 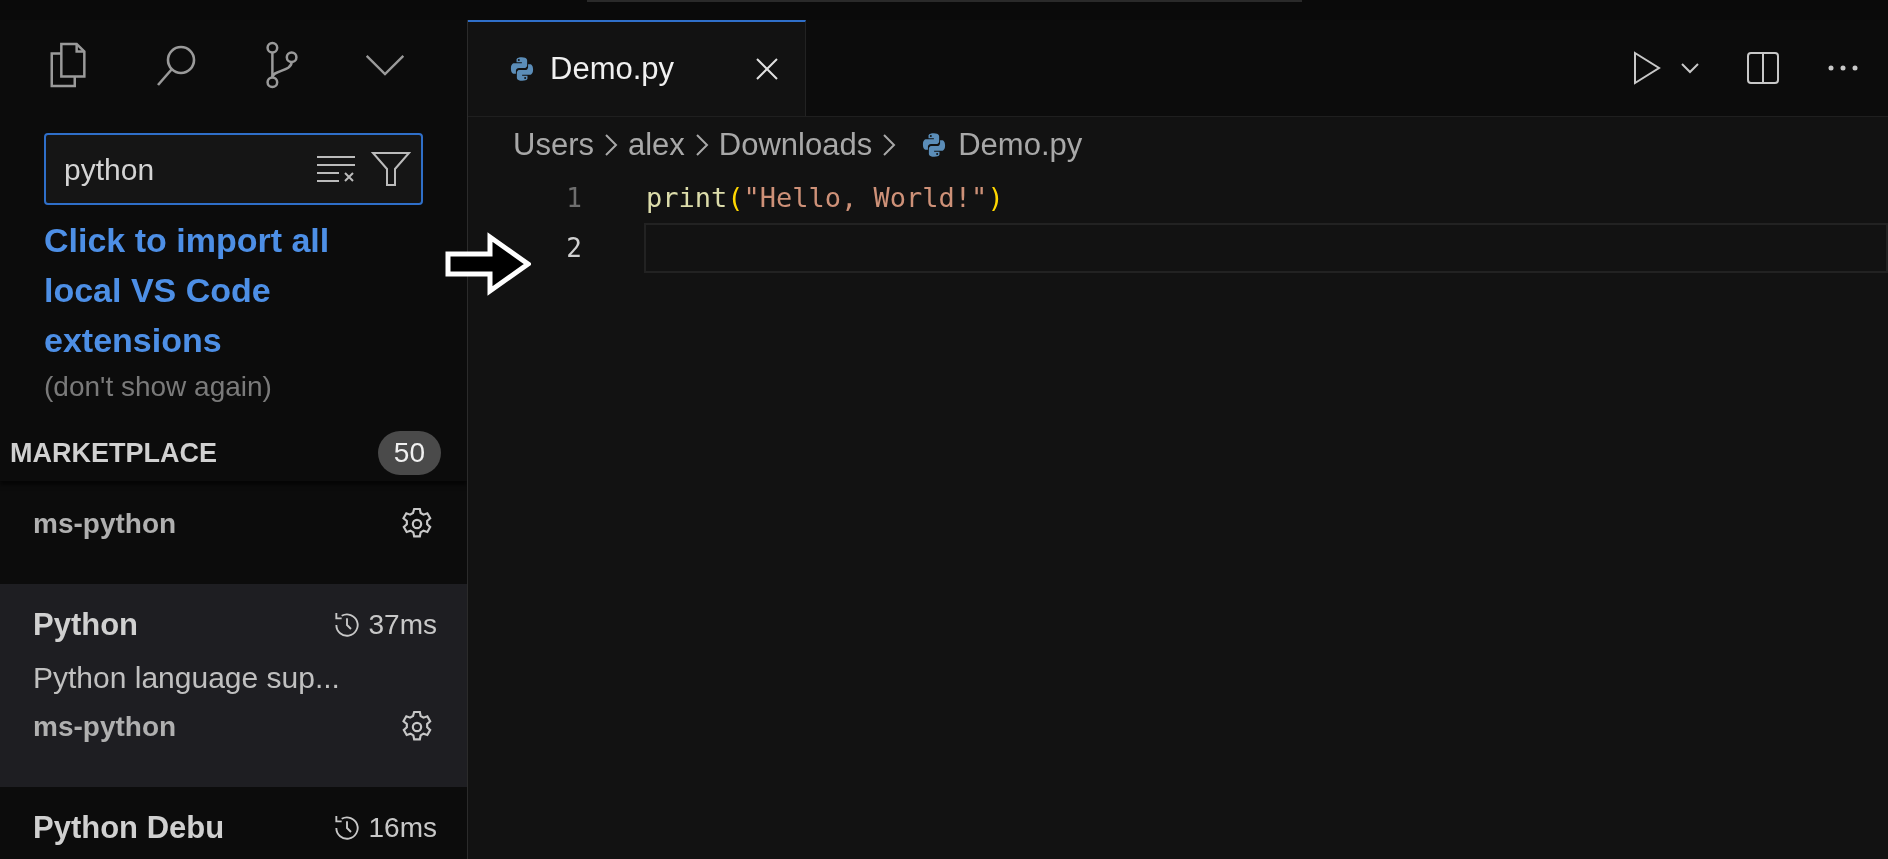 I want to click on tab-label: Demo.py, so click(x=613, y=68).